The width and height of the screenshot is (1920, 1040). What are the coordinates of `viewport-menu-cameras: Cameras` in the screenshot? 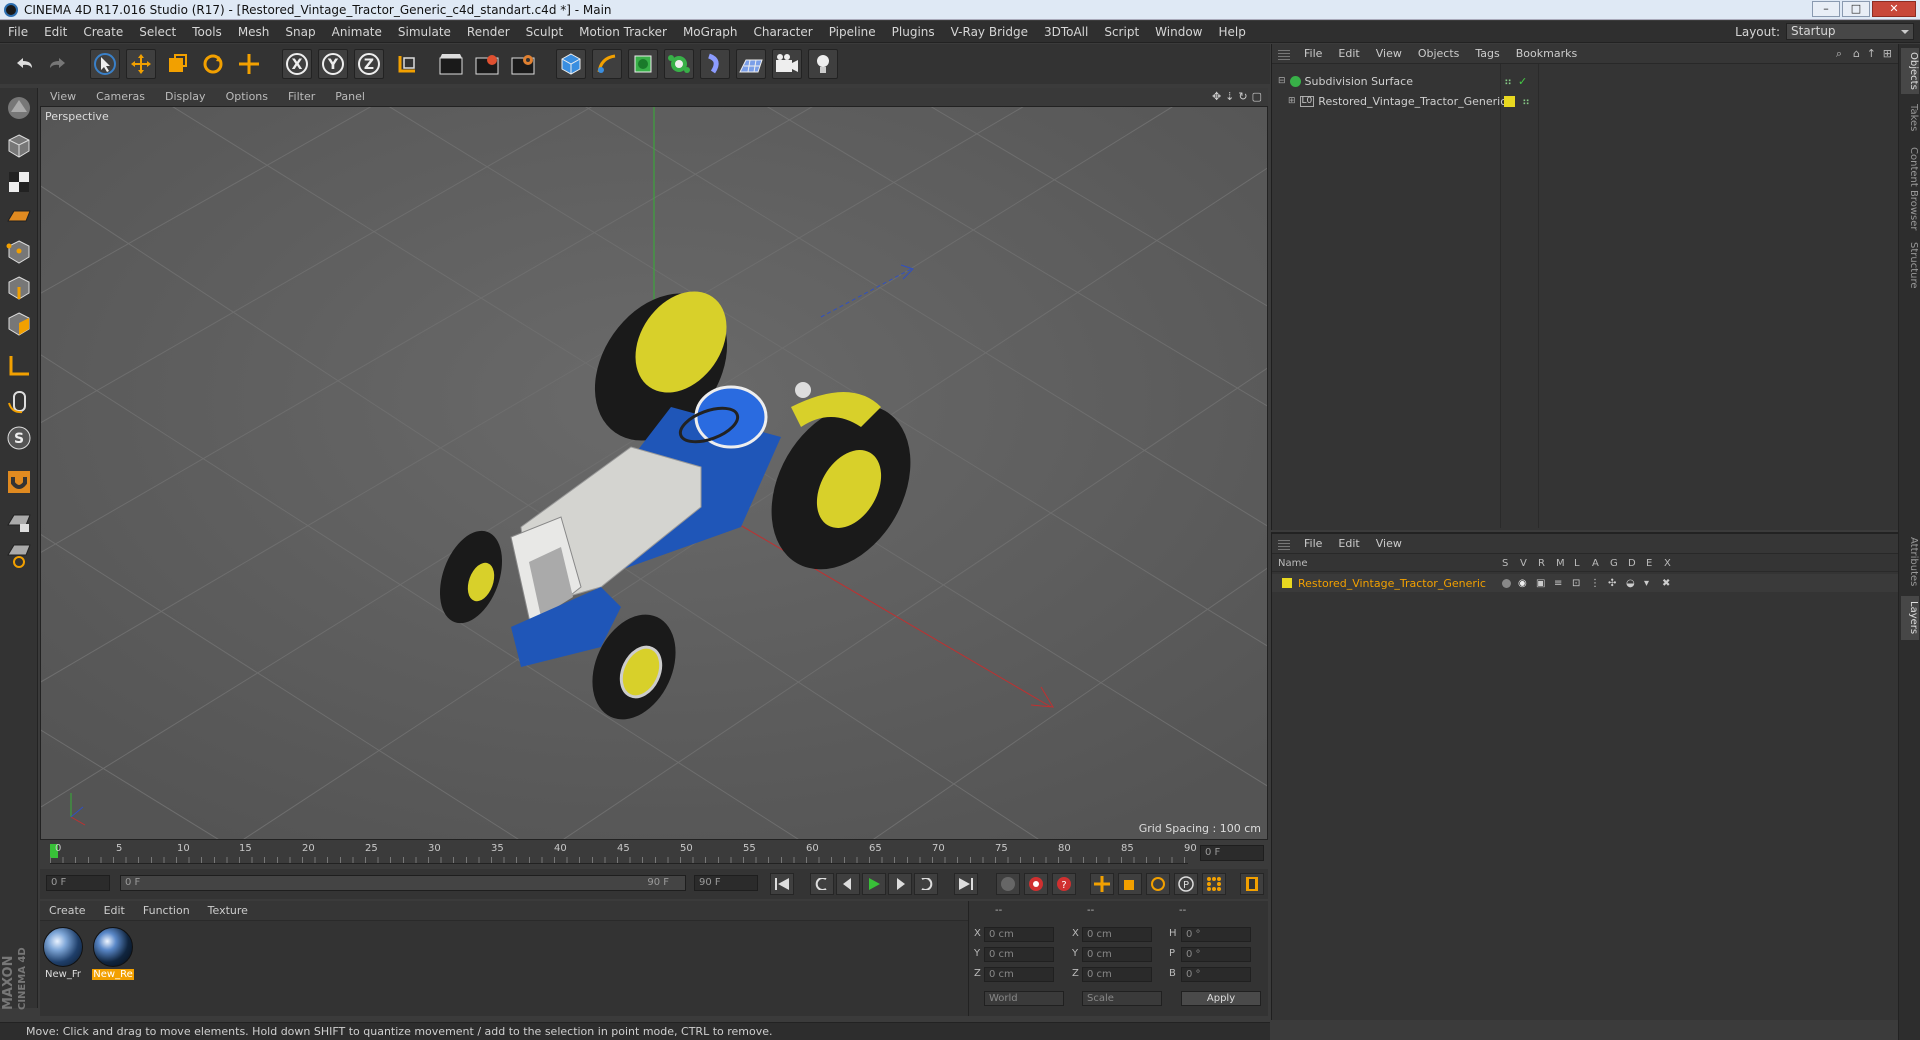 It's located at (120, 97).